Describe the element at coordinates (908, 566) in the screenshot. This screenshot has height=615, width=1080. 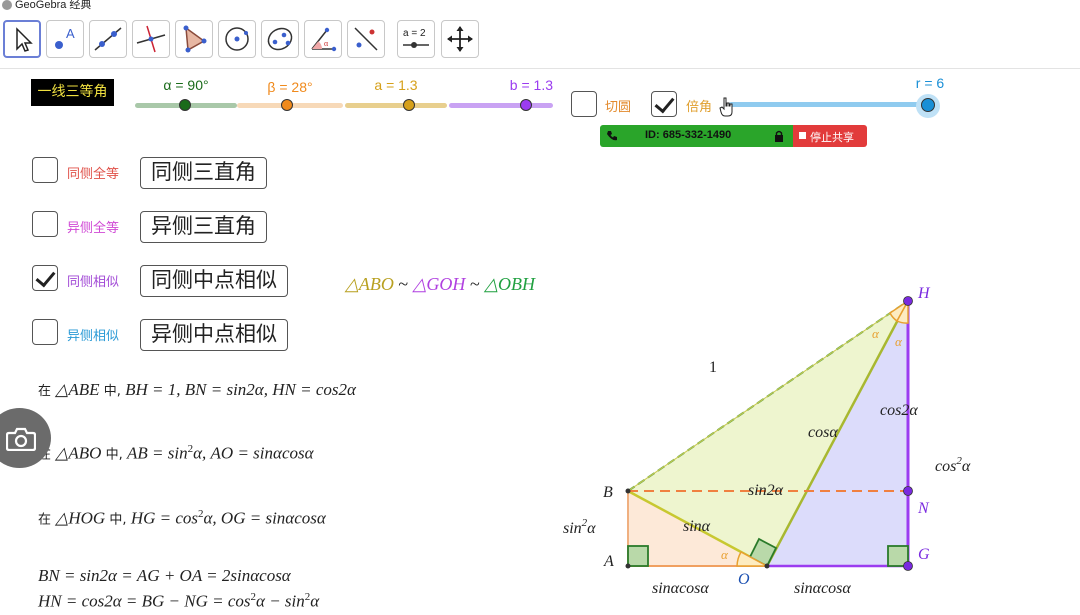
I see `point-g` at that location.